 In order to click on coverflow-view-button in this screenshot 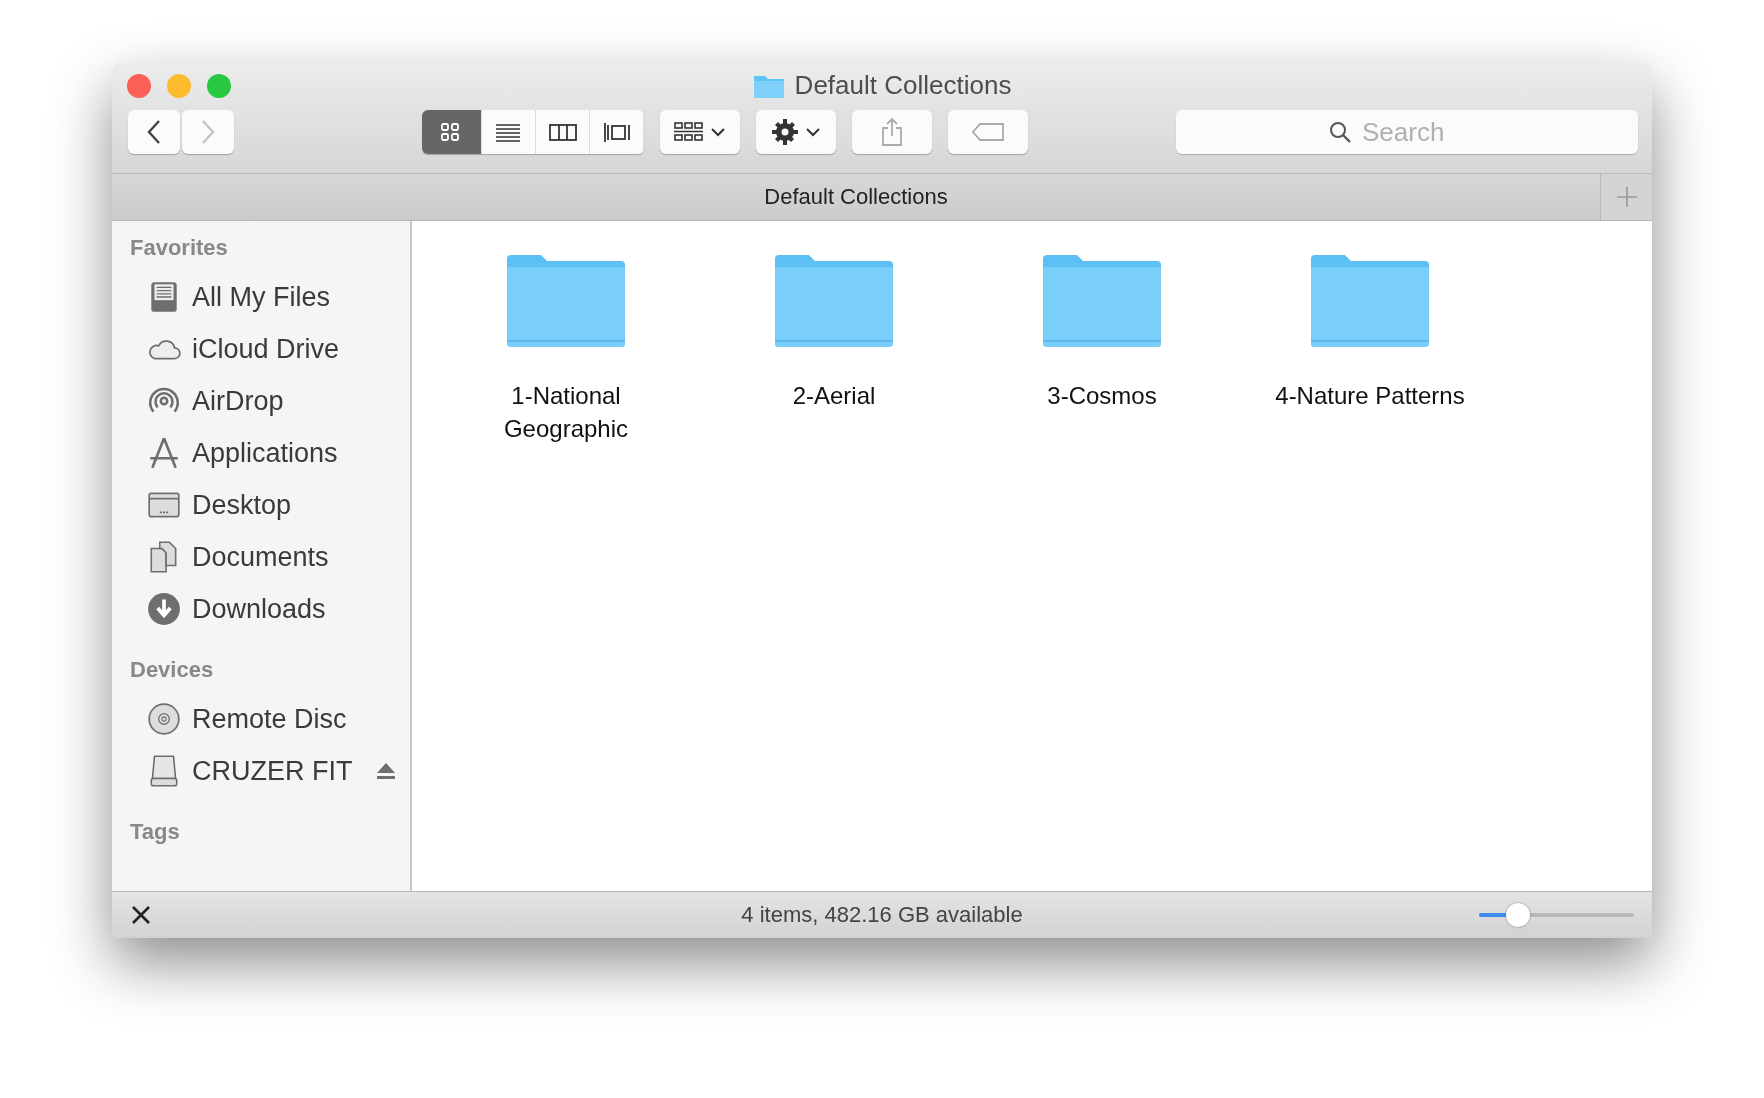, I will do `click(617, 132)`.